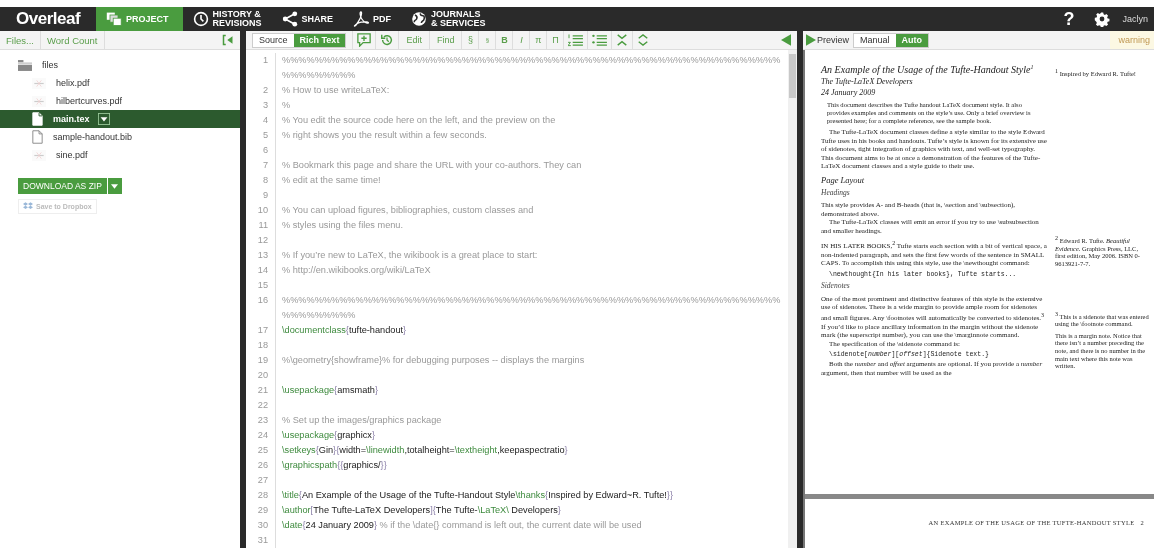 The image size is (1154, 548). Describe the element at coordinates (261, 375) in the screenshot. I see `line-number: 20` at that location.